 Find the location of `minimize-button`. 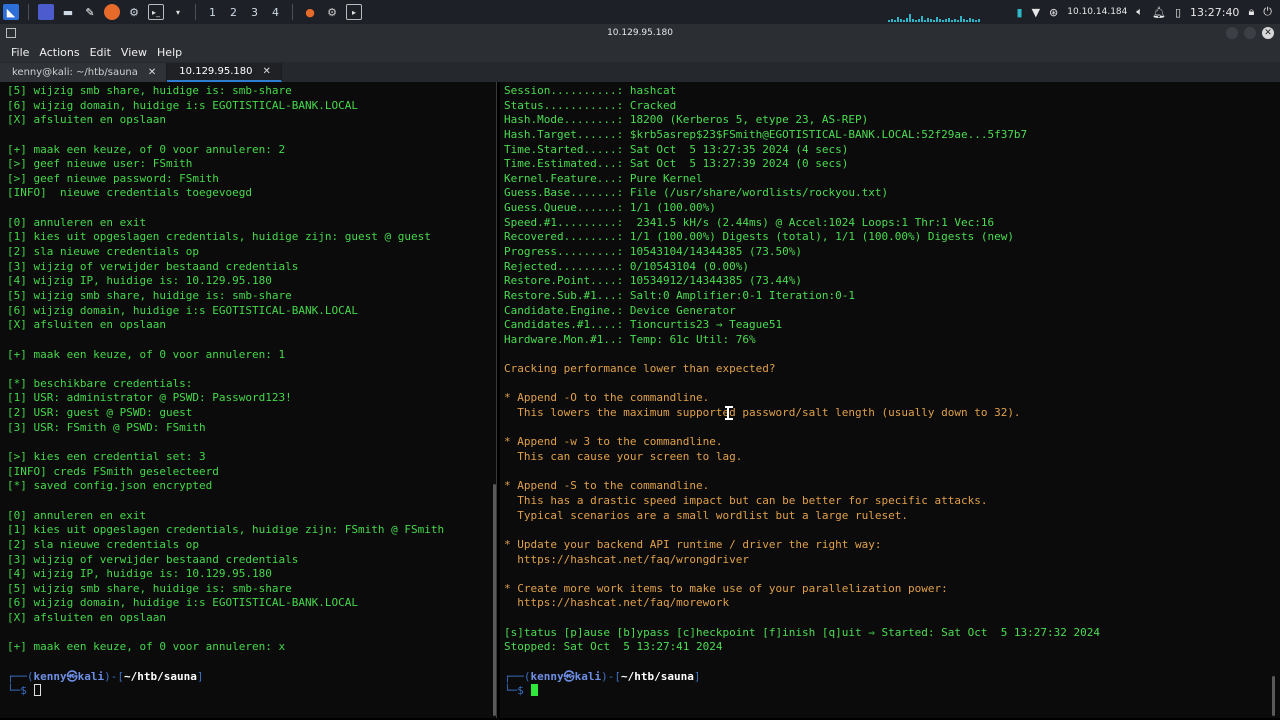

minimize-button is located at coordinates (1232, 33).